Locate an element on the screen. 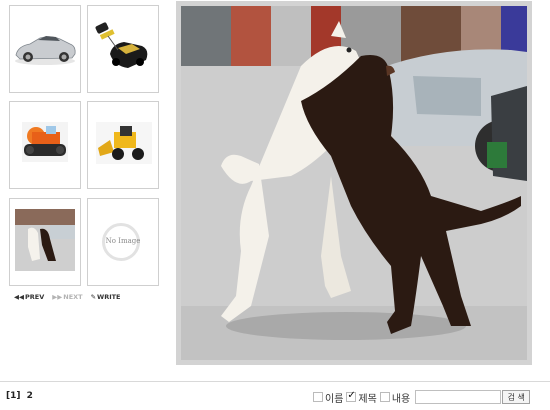  silver-car-image is located at coordinates (45, 50).